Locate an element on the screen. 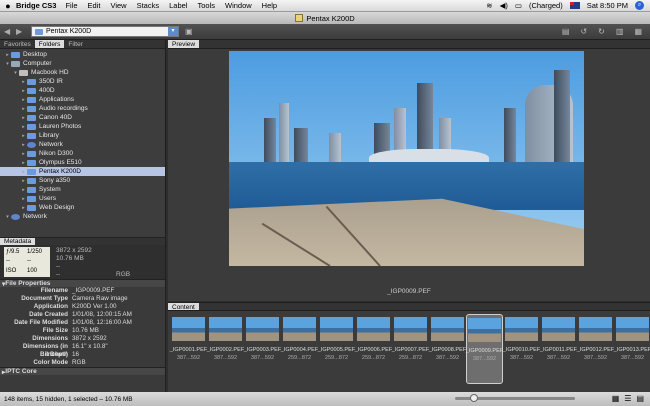  menu-view: View is located at coordinates (118, 5).